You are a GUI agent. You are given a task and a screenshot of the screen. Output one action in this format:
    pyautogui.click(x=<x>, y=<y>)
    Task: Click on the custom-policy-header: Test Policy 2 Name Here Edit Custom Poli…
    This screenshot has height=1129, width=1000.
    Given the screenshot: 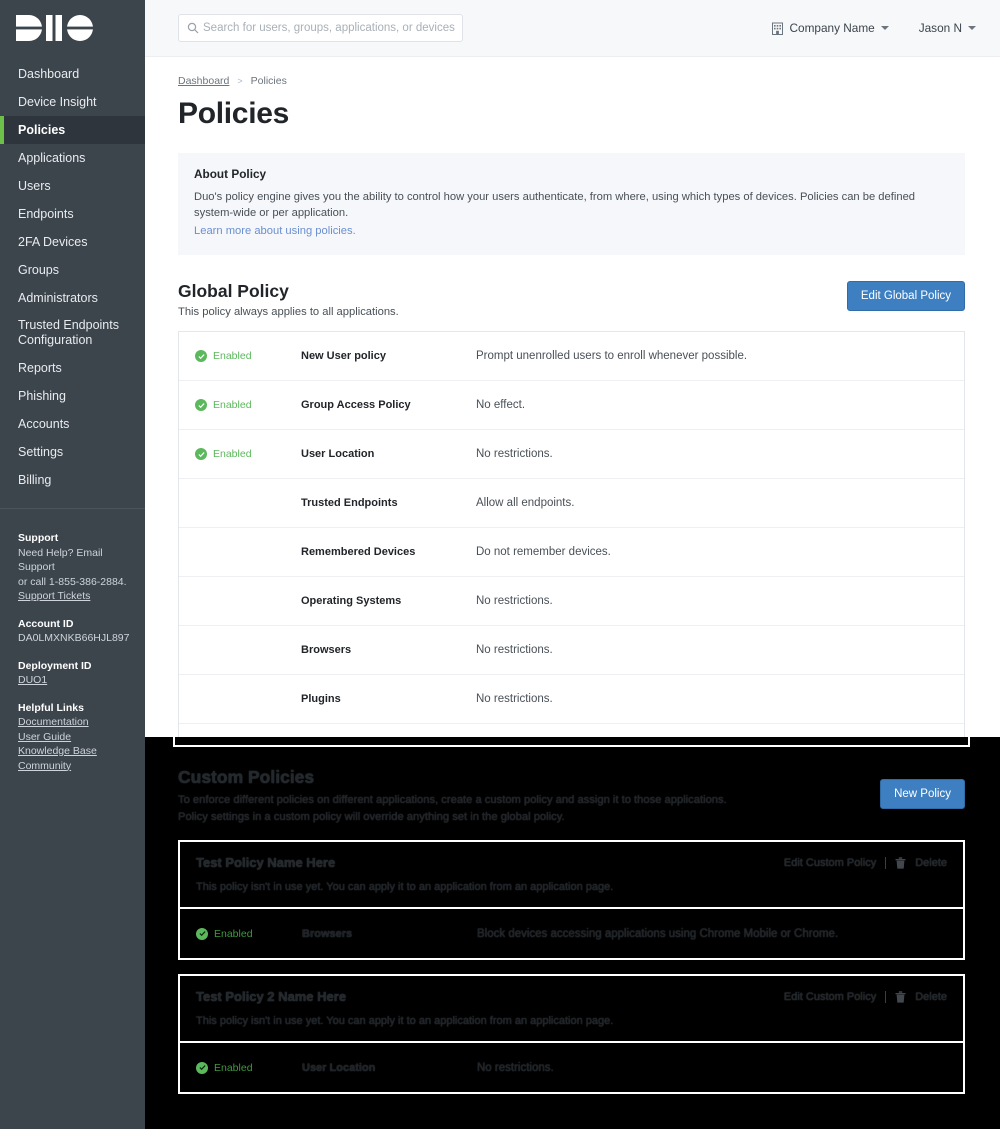 What is the action you would take?
    pyautogui.click(x=571, y=1009)
    